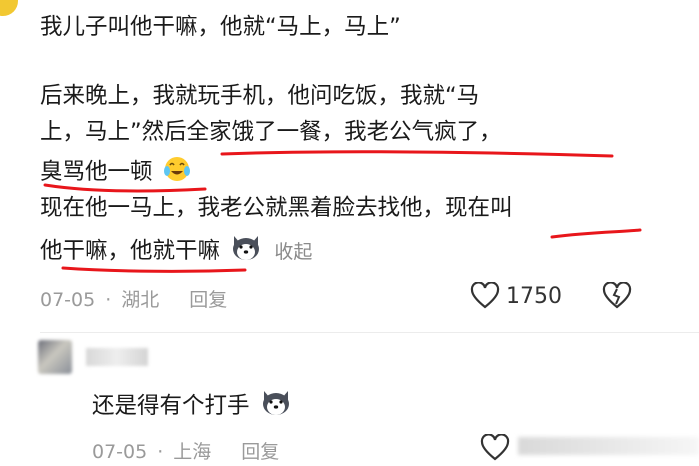 The width and height of the screenshot is (699, 466). I want to click on comment-meta: 07-05 · 湖北 回复, so click(134, 300).